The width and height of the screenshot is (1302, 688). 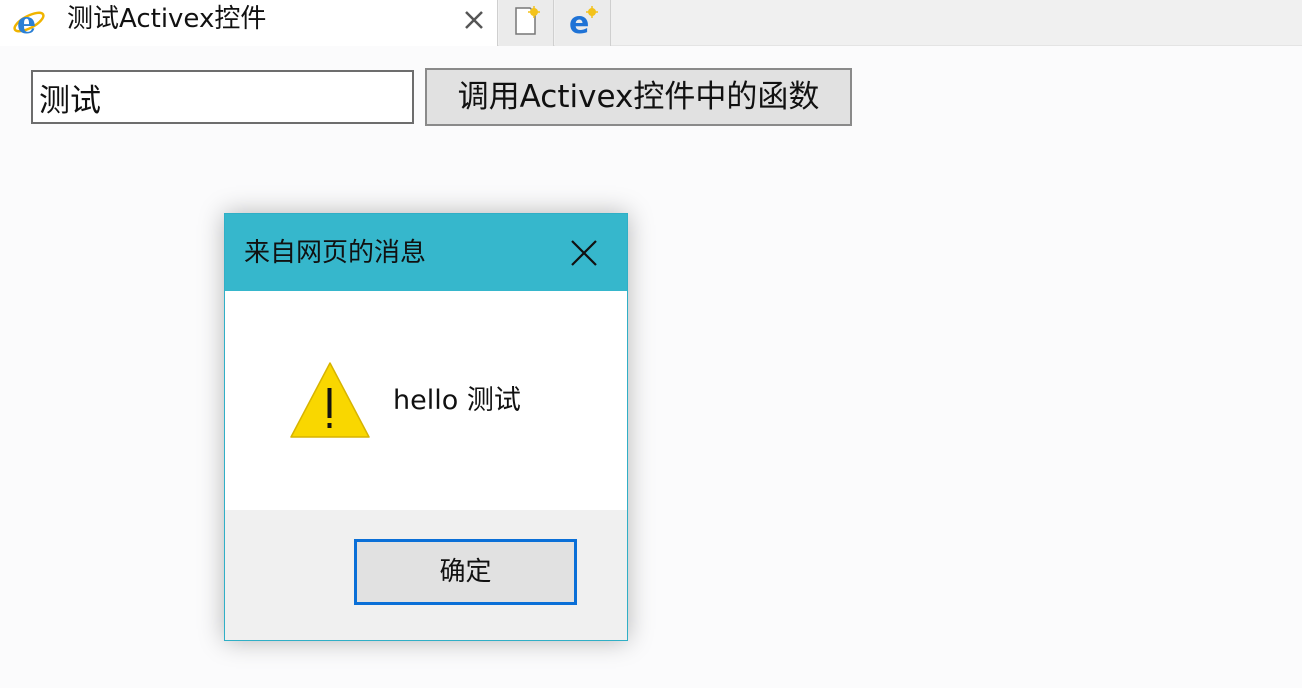 I want to click on edge-icon: e, so click(x=583, y=23).